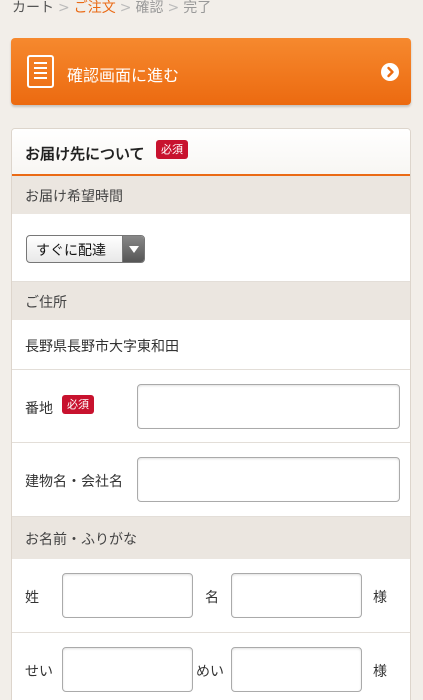 The image size is (423, 700). I want to click on sei-label: 姓, so click(32, 598).